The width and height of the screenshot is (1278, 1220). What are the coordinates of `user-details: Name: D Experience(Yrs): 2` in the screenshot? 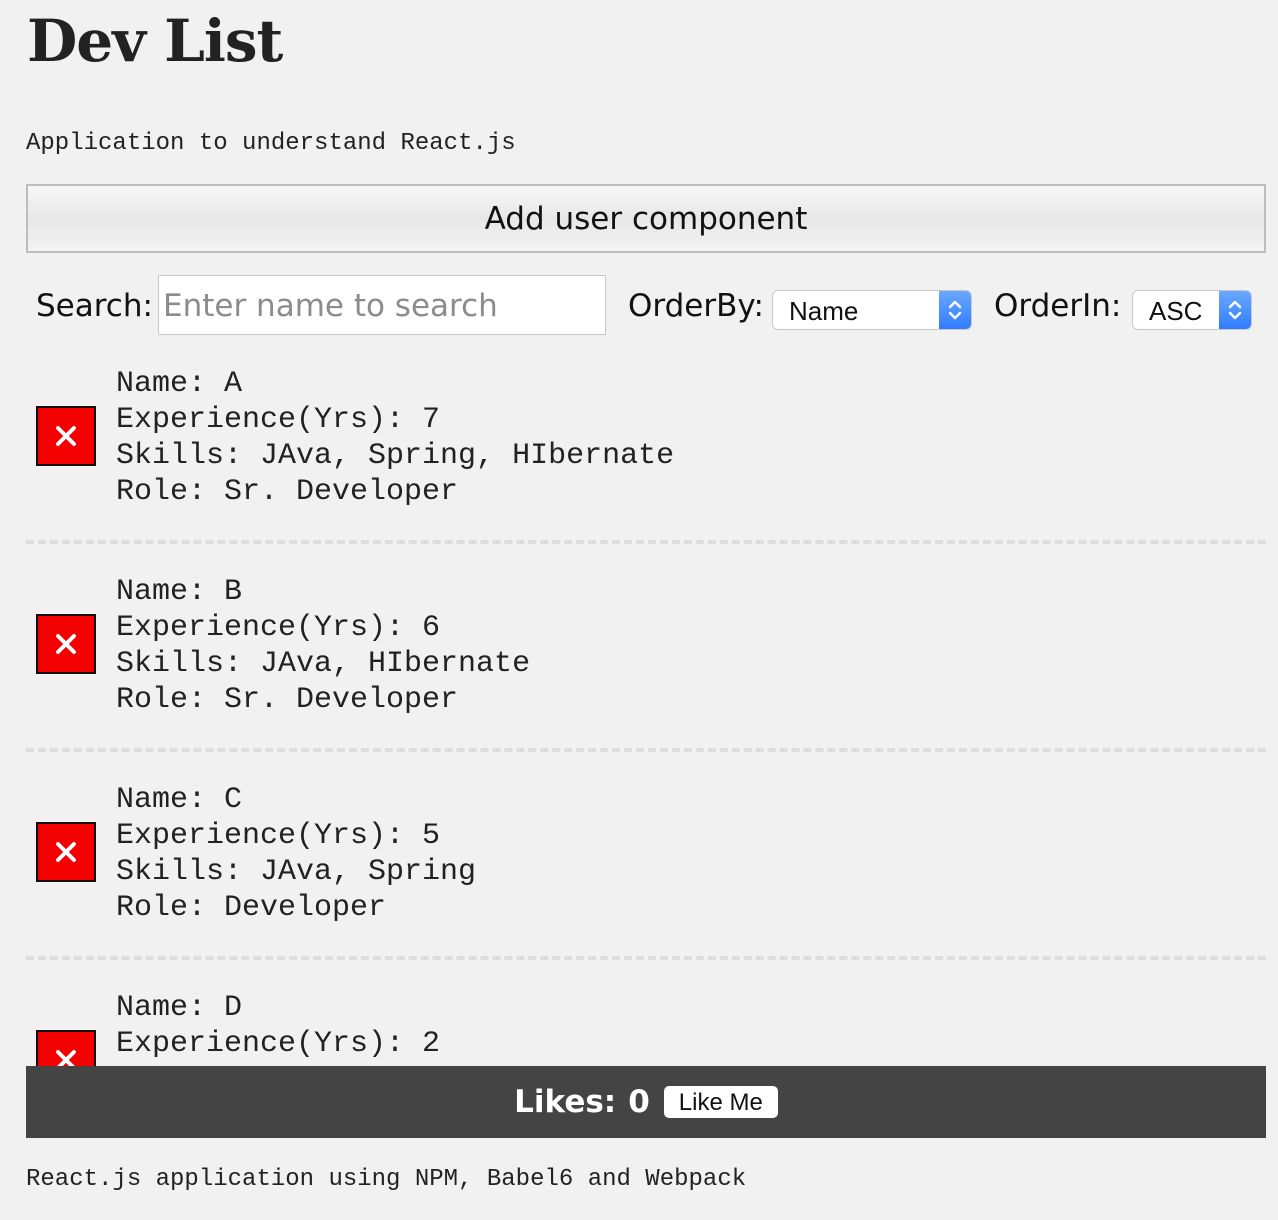 It's located at (278, 1026).